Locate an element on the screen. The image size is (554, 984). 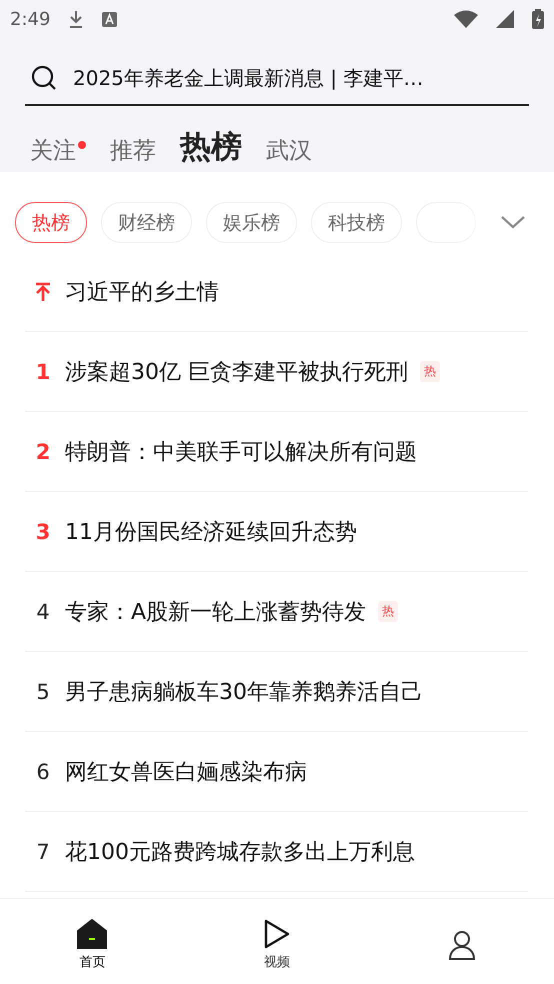
list-item: 4 专家：A股新一轮上涨蓄势待发 热 is located at coordinates (276, 612).